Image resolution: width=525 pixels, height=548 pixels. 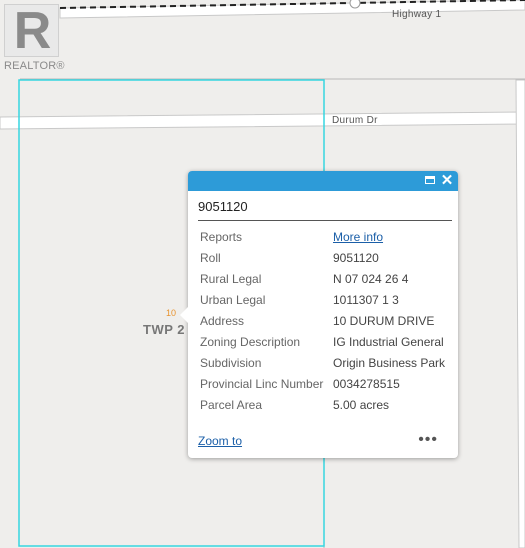 I want to click on popup-divider, so click(x=325, y=220).